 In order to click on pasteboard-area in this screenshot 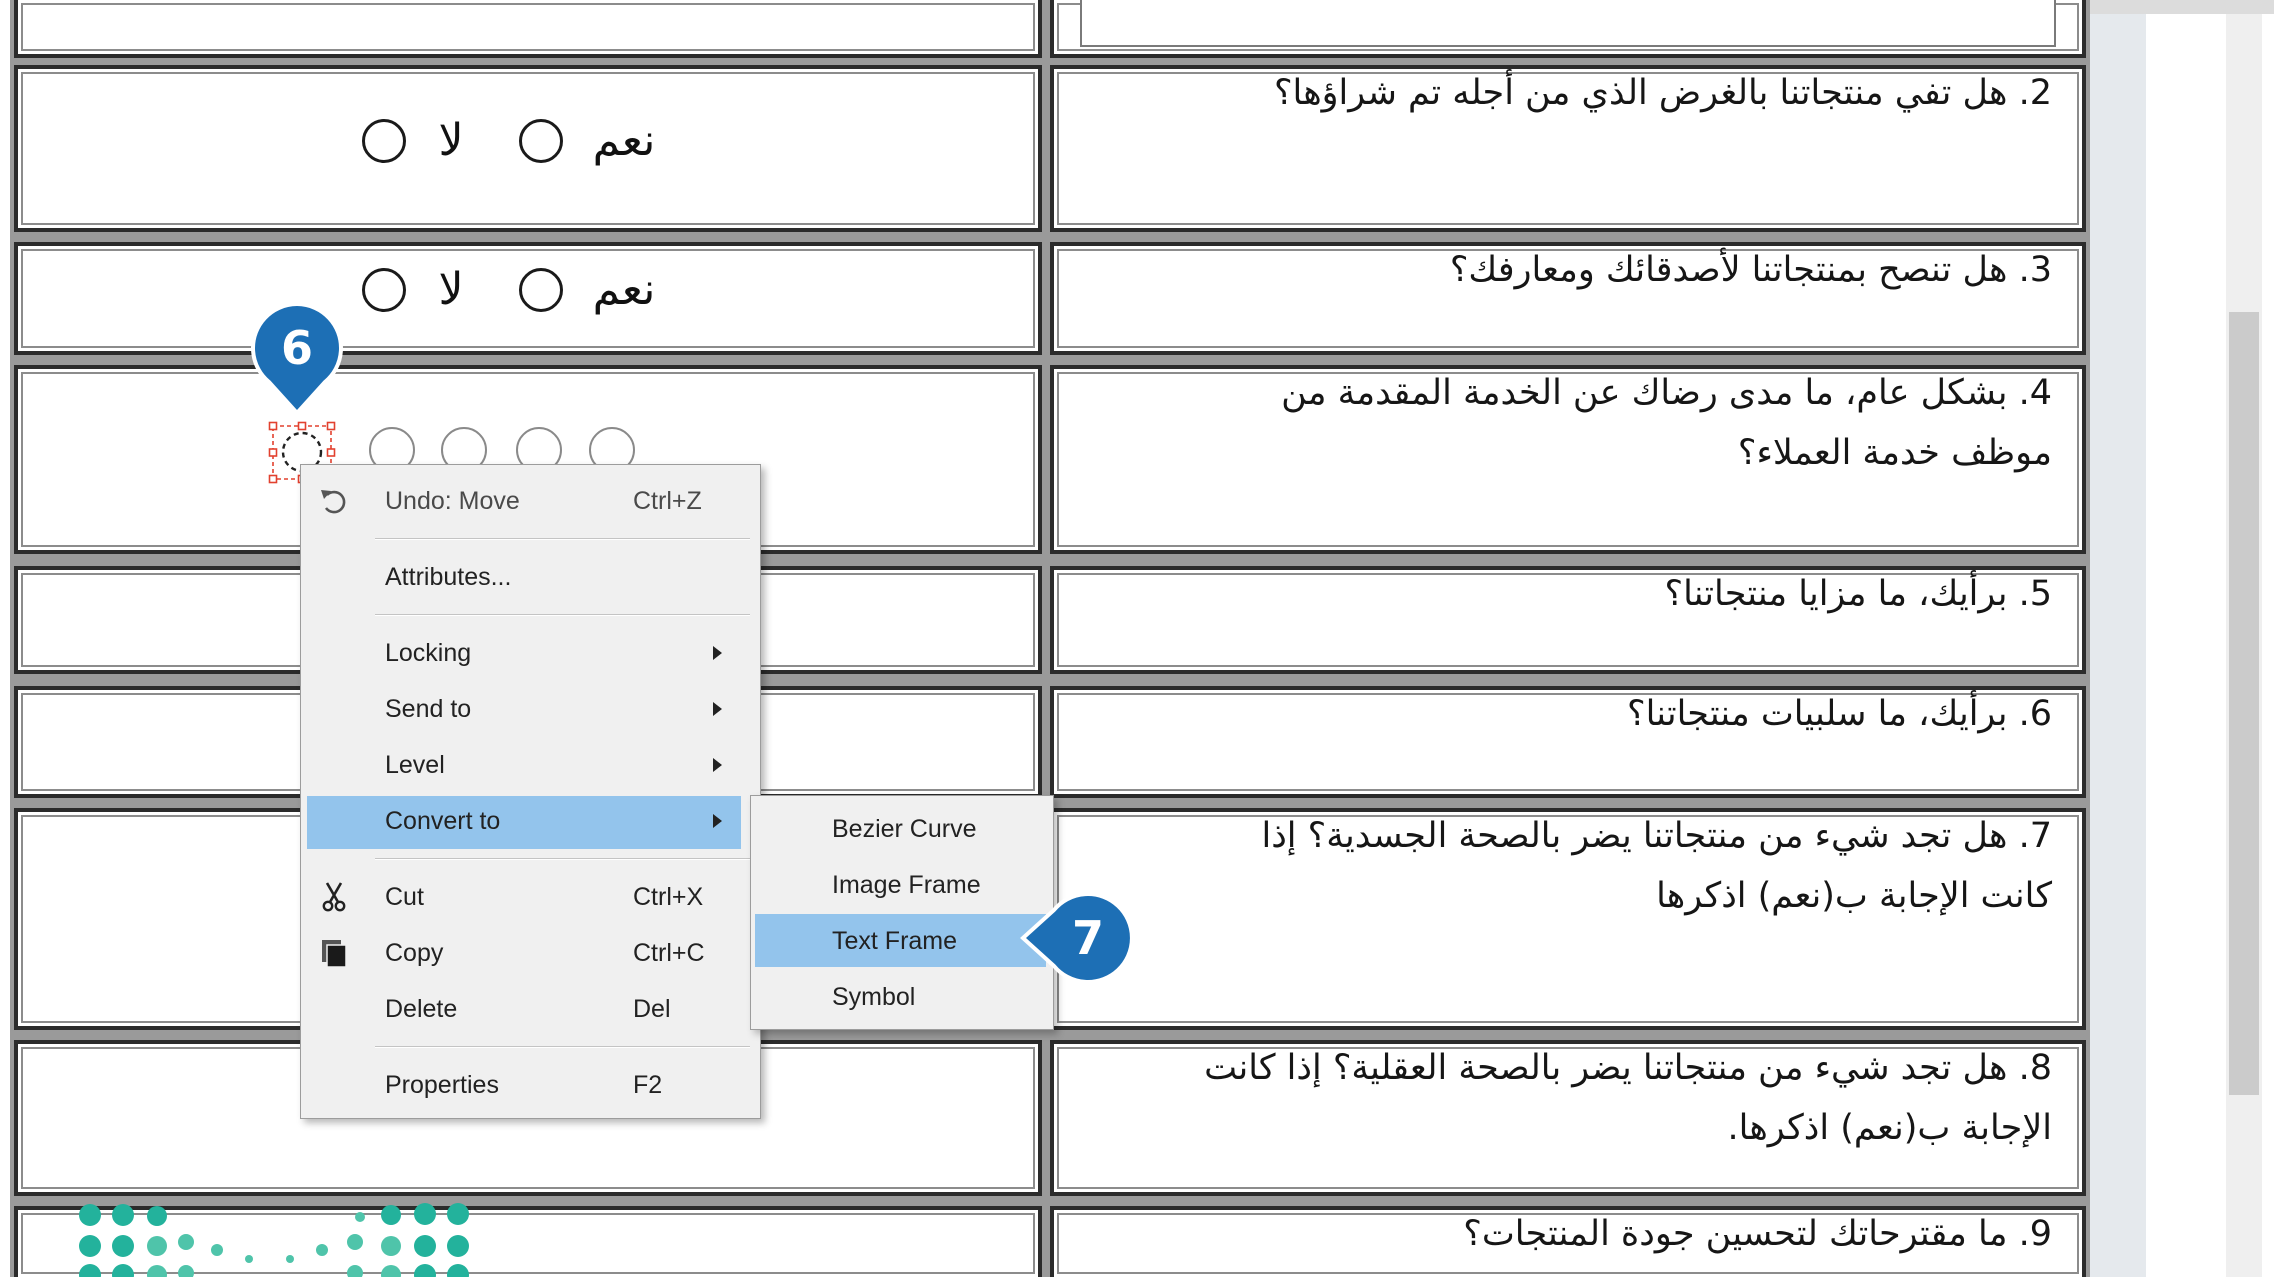, I will do `click(2186, 638)`.